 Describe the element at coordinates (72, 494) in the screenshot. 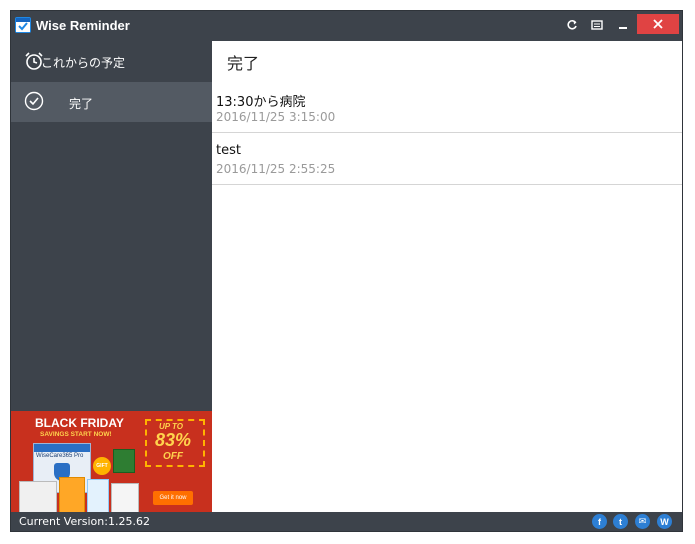

I see `product-box-tertiary` at that location.